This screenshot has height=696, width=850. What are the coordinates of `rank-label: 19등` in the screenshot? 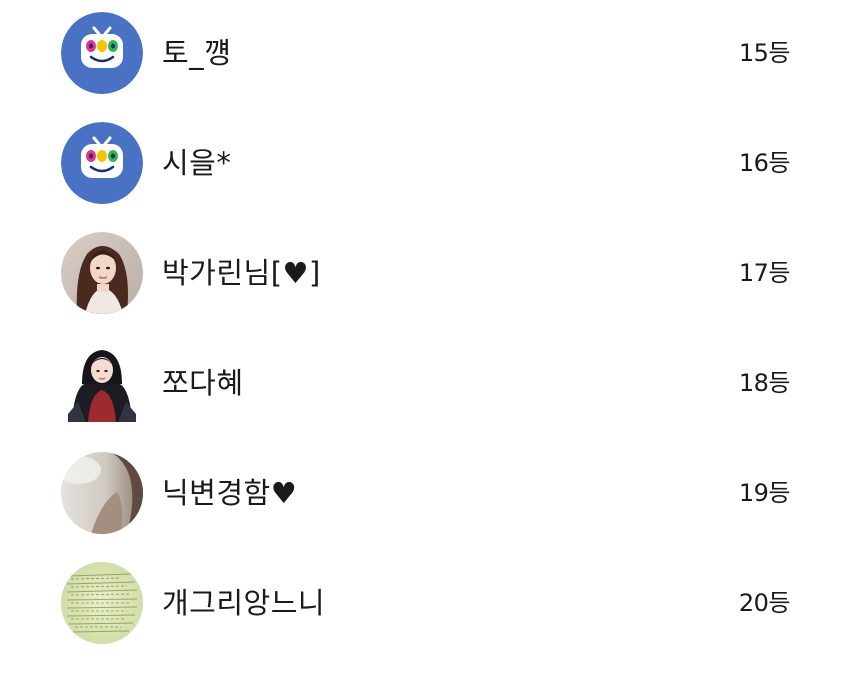 It's located at (764, 493).